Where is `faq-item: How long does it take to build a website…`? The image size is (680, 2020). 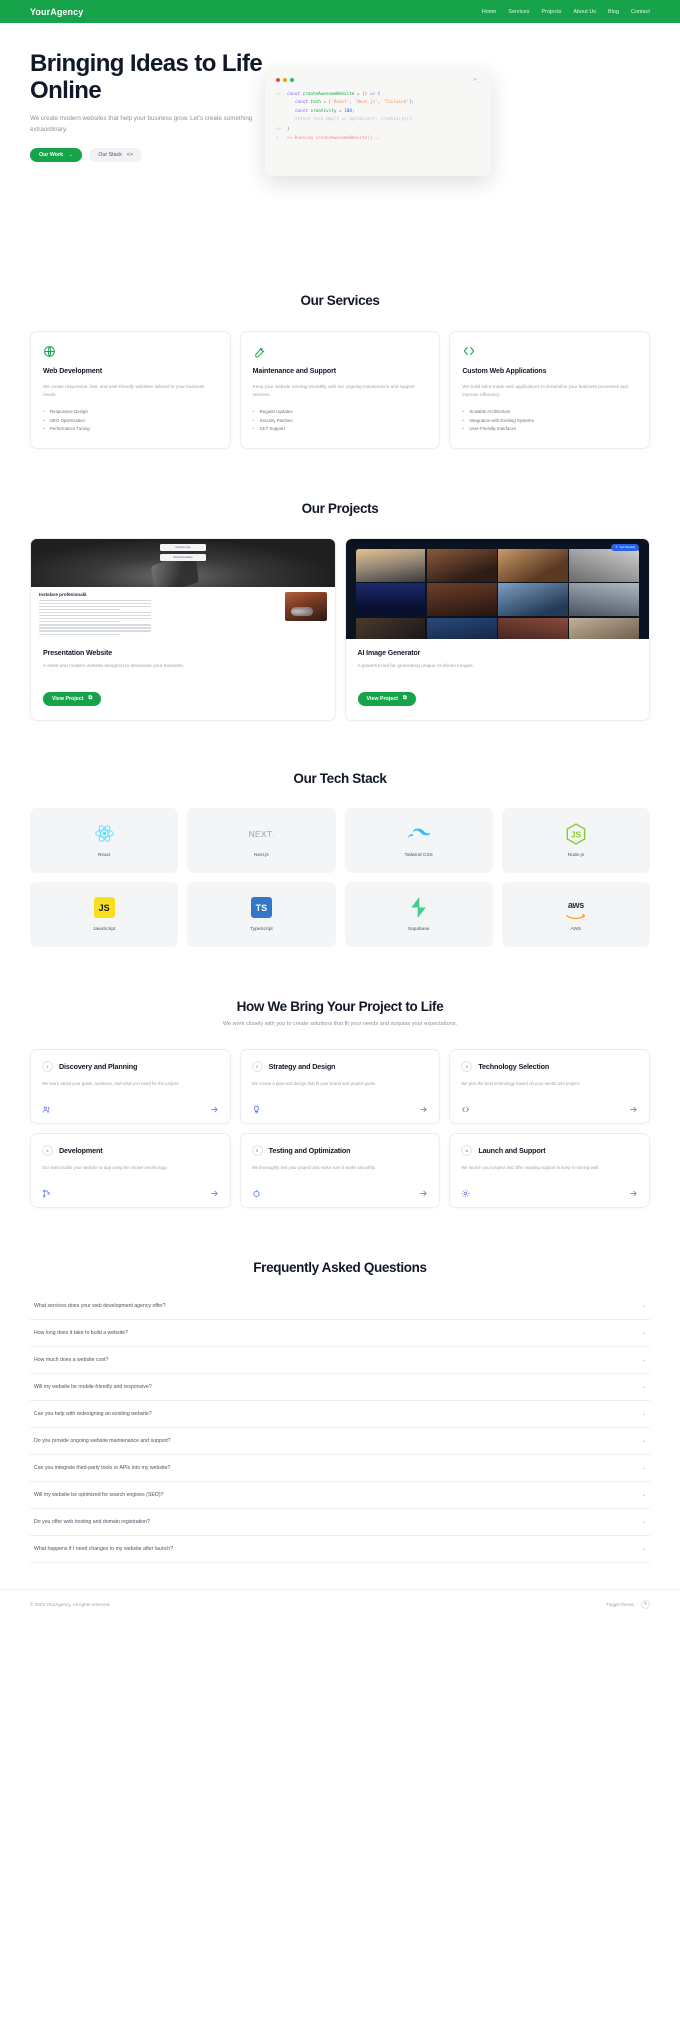 faq-item: How long does it take to build a website… is located at coordinates (340, 1333).